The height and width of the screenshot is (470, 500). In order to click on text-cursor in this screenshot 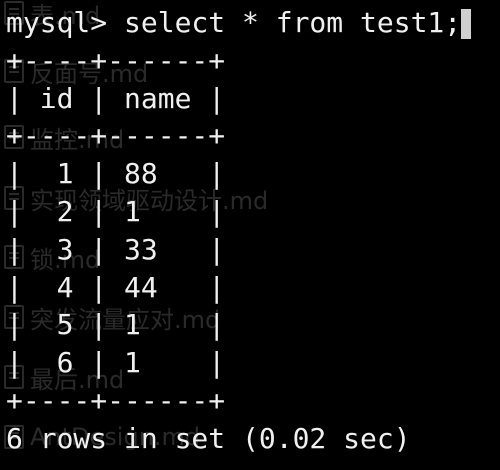, I will do `click(466, 24)`.